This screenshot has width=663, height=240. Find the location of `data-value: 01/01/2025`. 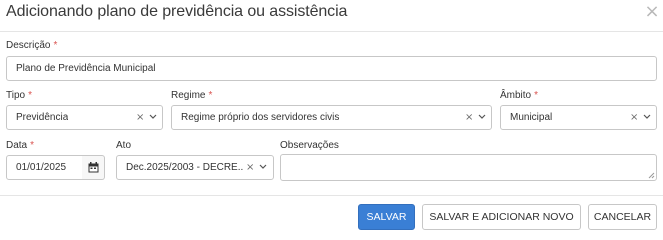

data-value: 01/01/2025 is located at coordinates (41, 167).